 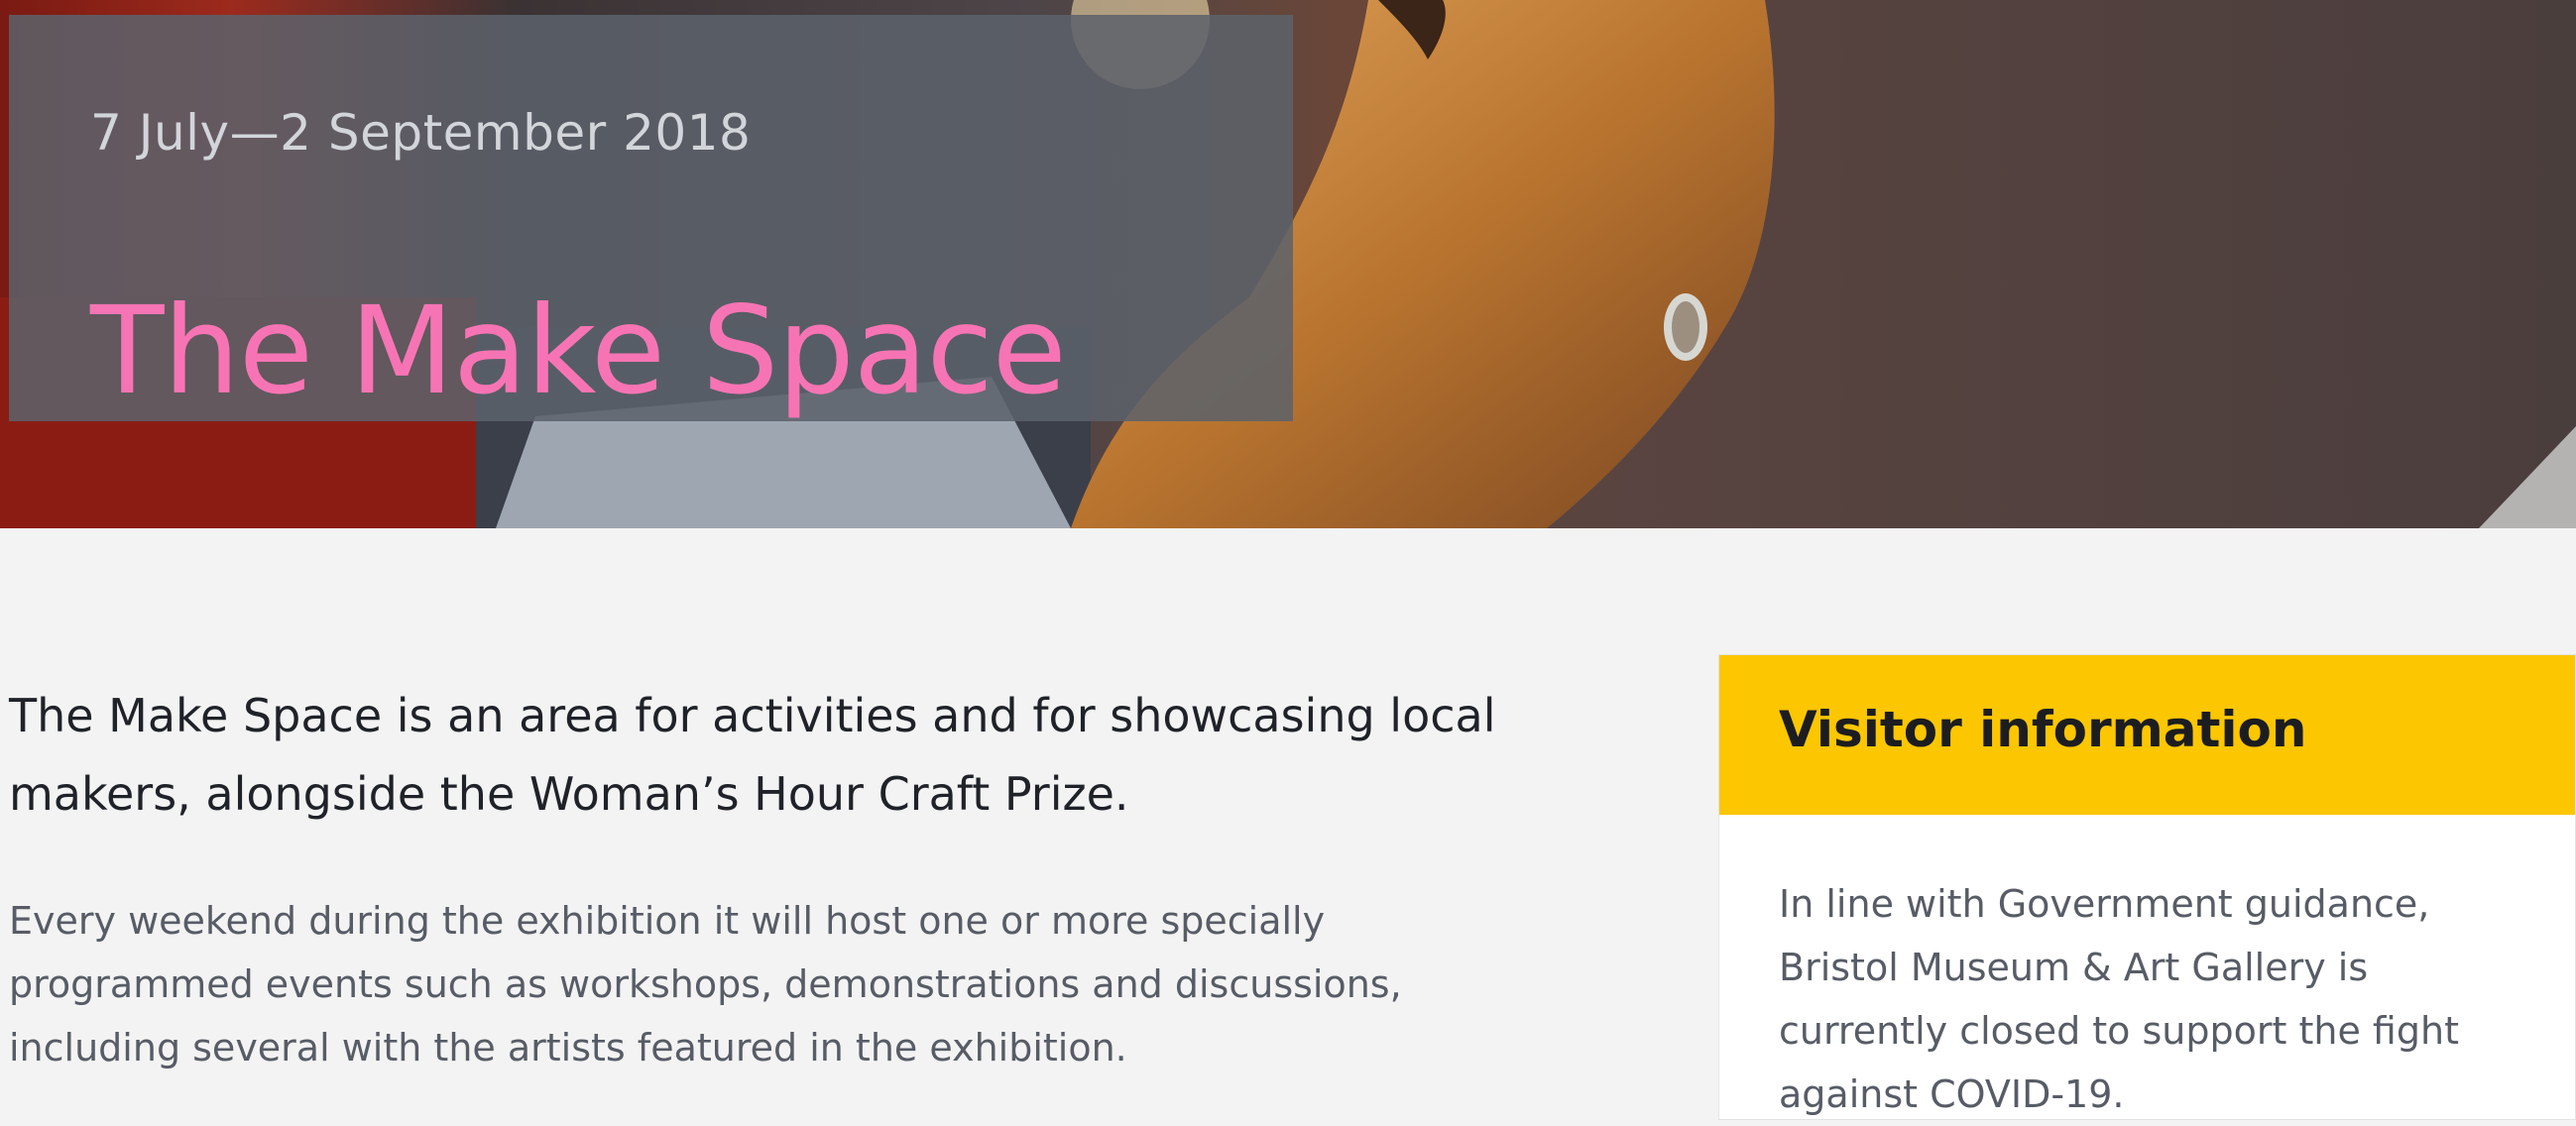 What do you see at coordinates (2043, 729) in the screenshot?
I see `visitor-information-title: Visitor information` at bounding box center [2043, 729].